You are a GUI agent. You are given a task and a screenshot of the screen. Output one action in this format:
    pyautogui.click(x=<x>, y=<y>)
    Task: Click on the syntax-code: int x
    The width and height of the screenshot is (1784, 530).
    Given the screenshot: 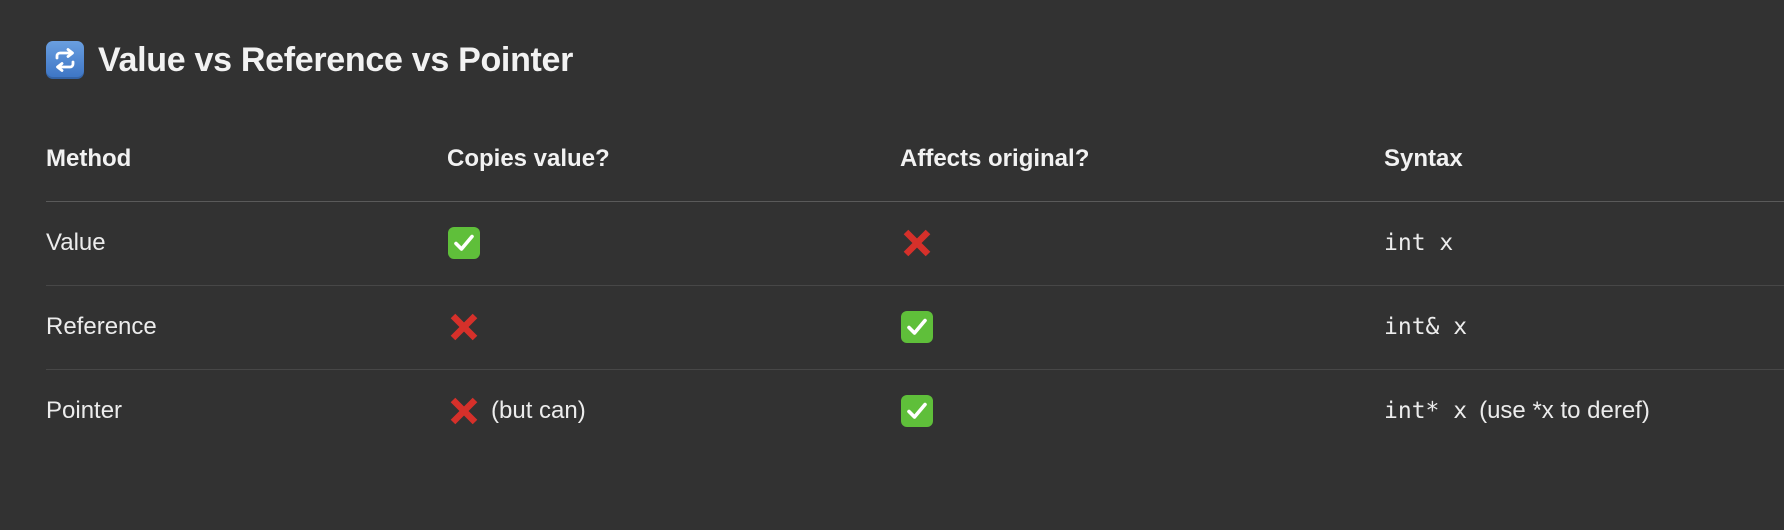 What is the action you would take?
    pyautogui.click(x=1419, y=243)
    